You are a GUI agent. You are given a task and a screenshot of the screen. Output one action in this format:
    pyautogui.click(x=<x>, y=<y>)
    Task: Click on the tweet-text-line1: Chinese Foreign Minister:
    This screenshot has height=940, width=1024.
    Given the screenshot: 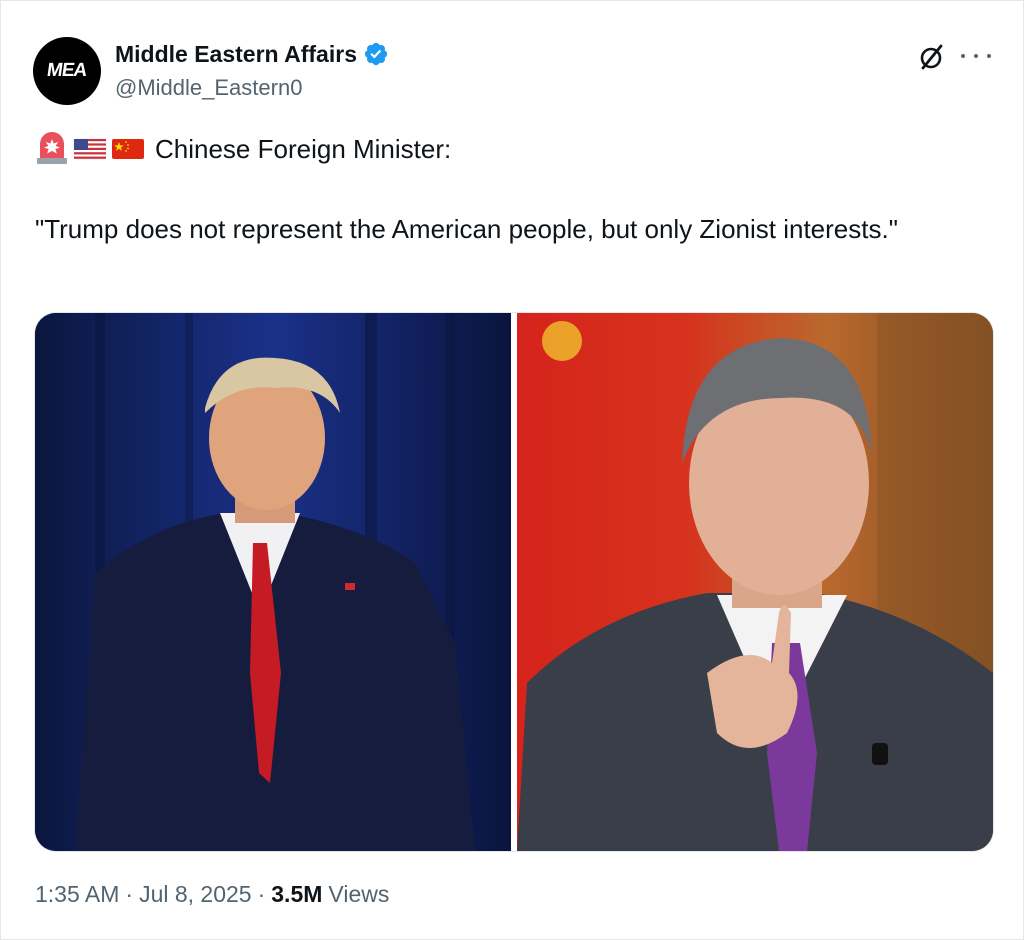 What is the action you would take?
    pyautogui.click(x=243, y=149)
    